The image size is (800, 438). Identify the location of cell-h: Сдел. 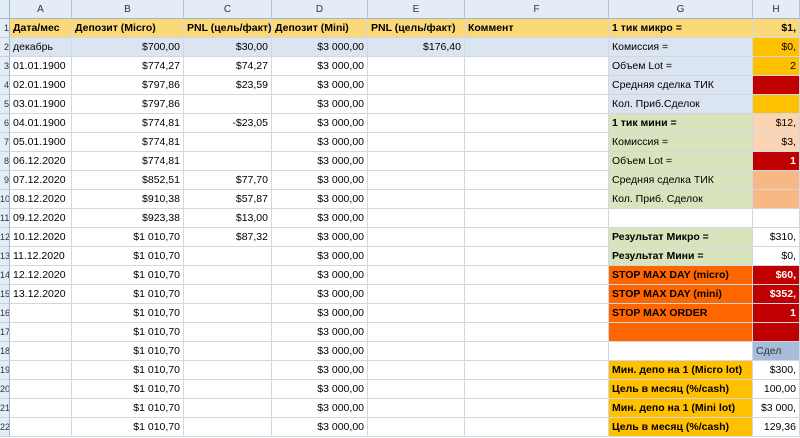
(776, 351).